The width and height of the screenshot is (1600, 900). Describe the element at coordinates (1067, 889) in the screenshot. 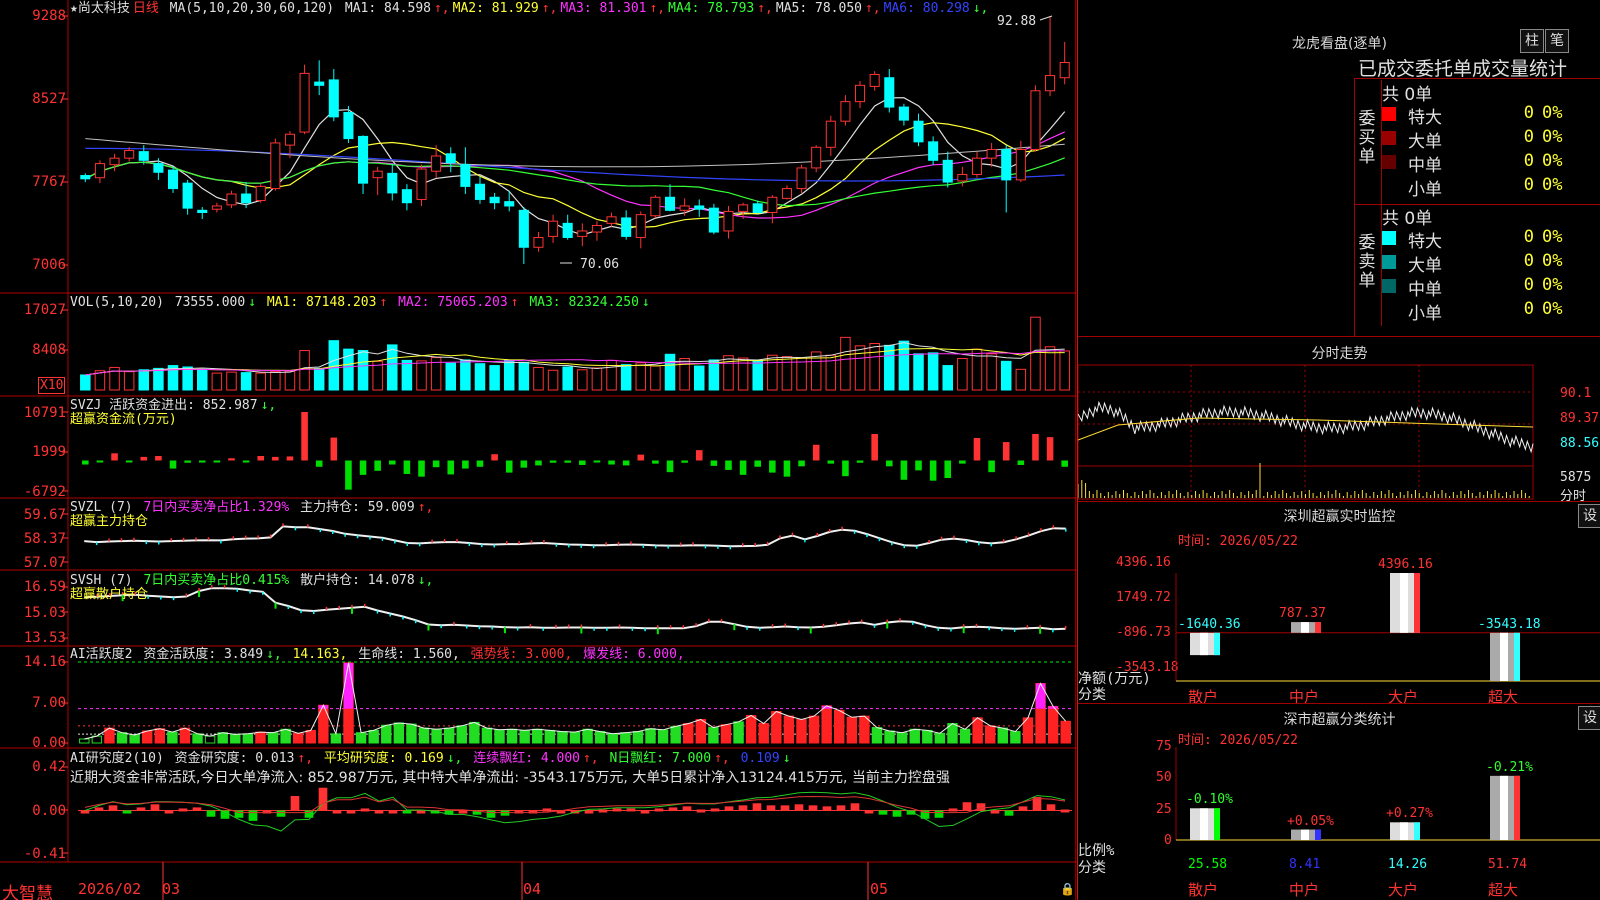

I see `lock-icon: 🔒` at that location.